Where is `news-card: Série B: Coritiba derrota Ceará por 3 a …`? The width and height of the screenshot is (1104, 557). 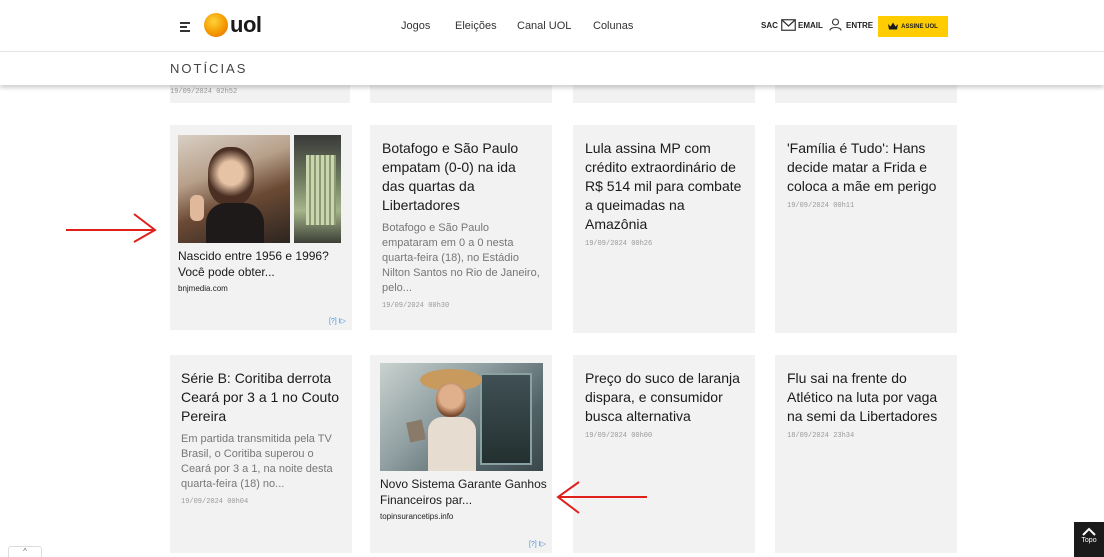
news-card: Série B: Coritiba derrota Ceará por 3 a … is located at coordinates (261, 454).